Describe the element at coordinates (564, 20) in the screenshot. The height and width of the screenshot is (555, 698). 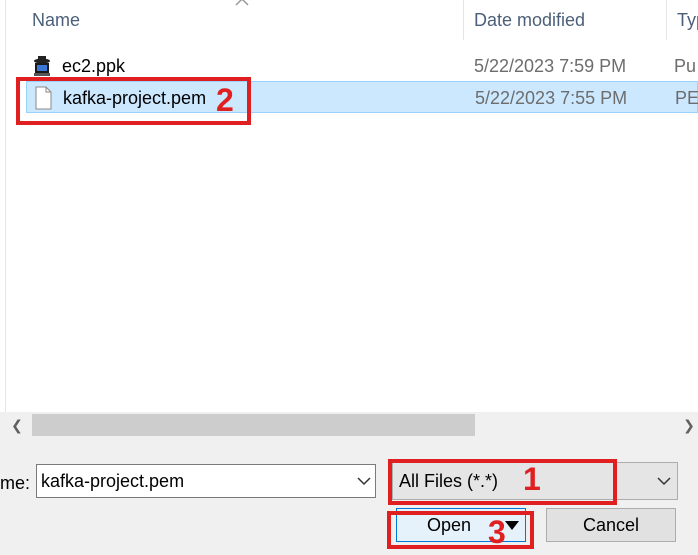
I see `column-date-modified: Date modified` at that location.